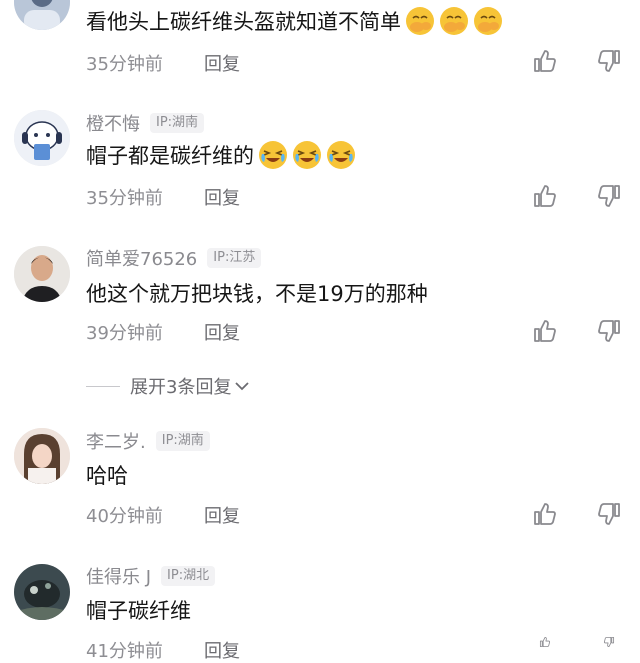  Describe the element at coordinates (257, 294) in the screenshot. I see `comment-text: 他这个就万把块钱，不是19万的那种` at that location.